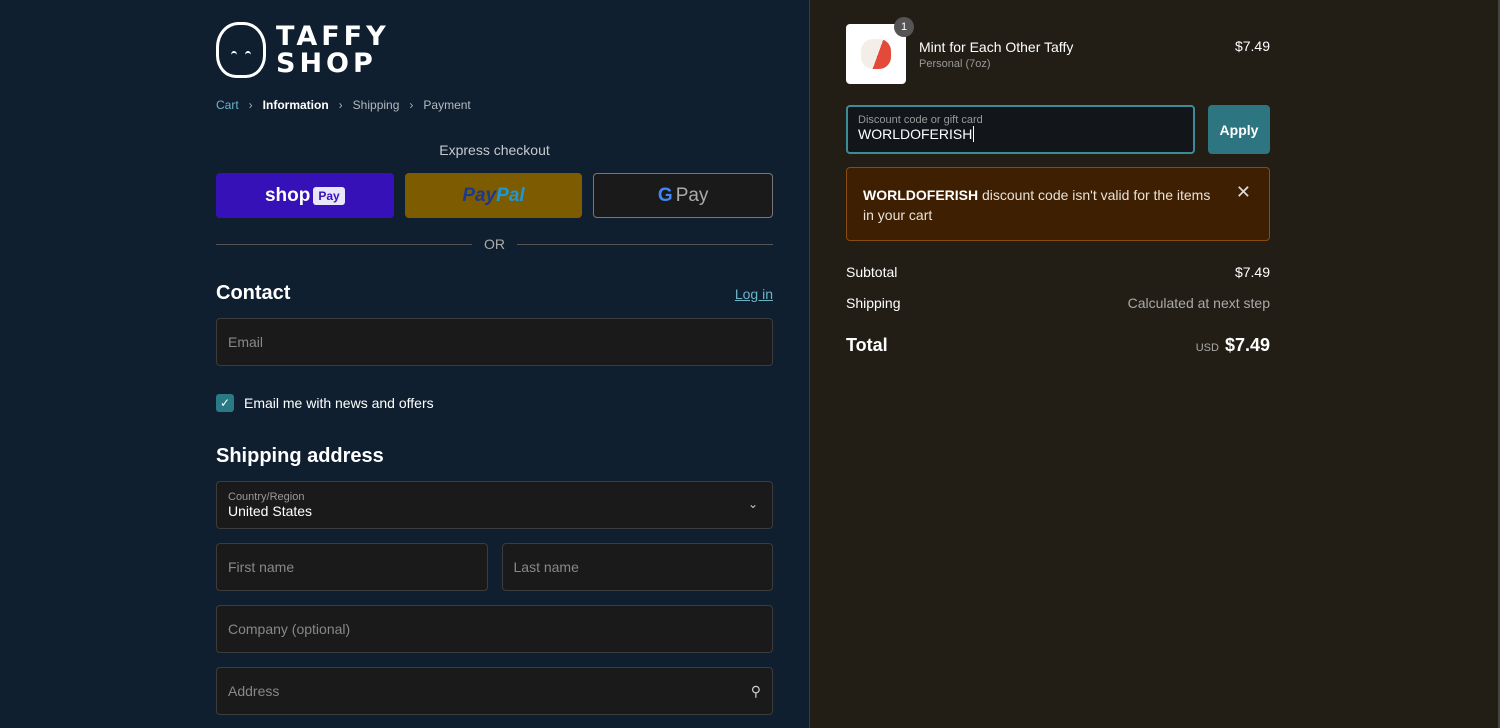 Image resolution: width=1500 pixels, height=728 pixels. What do you see at coordinates (1252, 46) in the screenshot?
I see `product-price: $7.49` at bounding box center [1252, 46].